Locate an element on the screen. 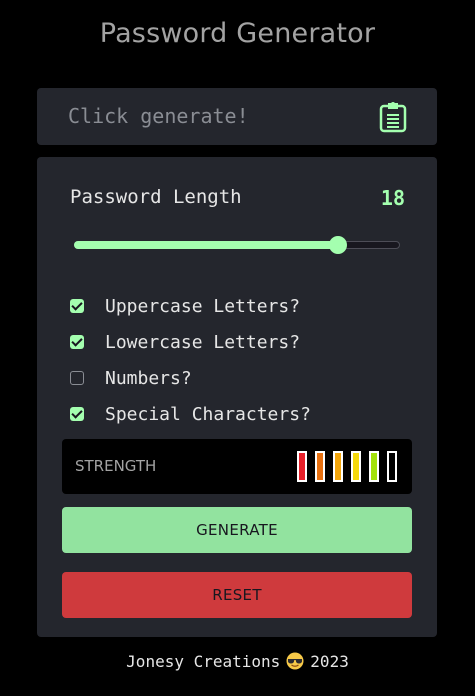  option-row: Uppercase Letters? is located at coordinates (240, 306).